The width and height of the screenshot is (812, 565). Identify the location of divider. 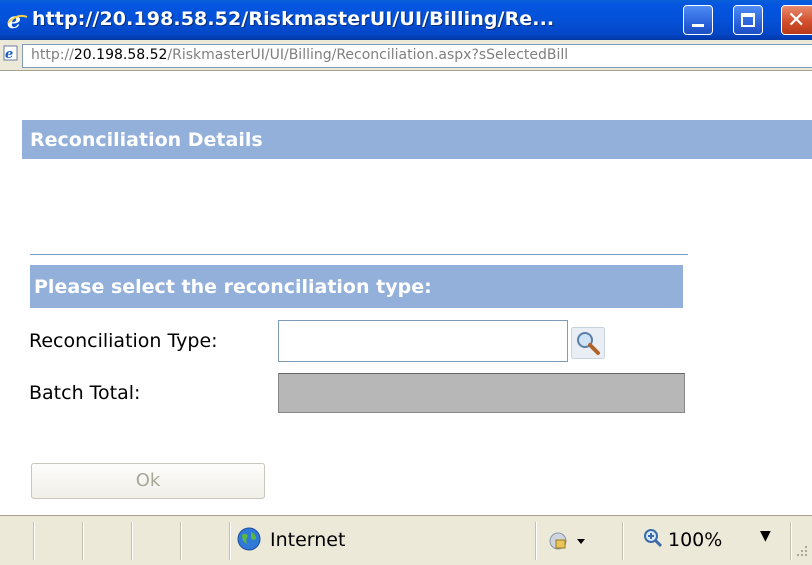
(359, 254).